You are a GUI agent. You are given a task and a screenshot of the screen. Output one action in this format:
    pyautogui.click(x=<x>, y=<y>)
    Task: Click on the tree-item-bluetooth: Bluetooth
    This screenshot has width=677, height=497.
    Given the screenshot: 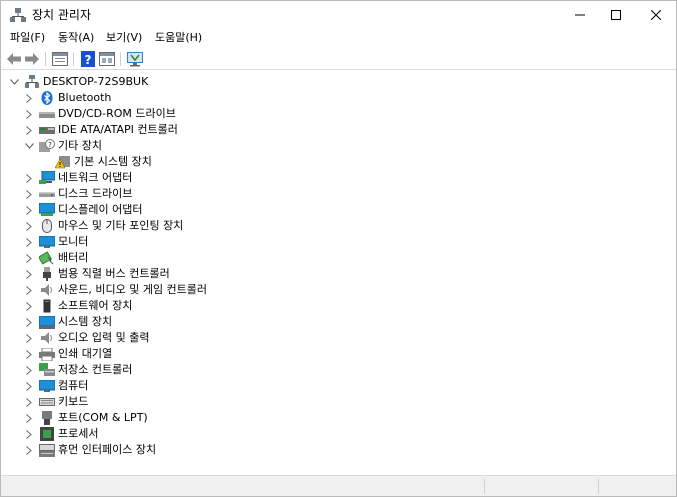 What is the action you would take?
    pyautogui.click(x=67, y=98)
    